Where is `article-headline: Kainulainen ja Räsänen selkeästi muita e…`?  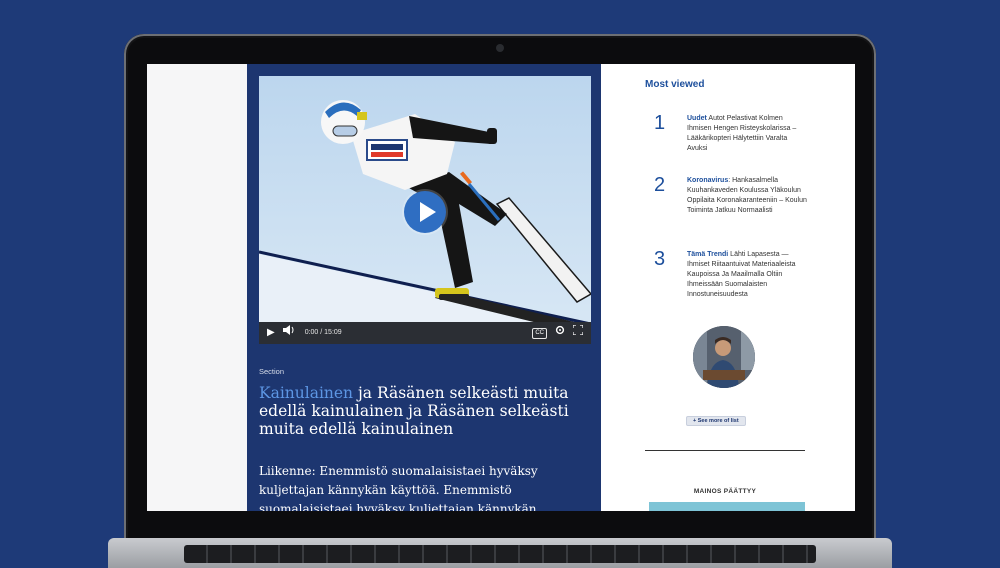 article-headline: Kainulainen ja Räsänen selkeästi muita e… is located at coordinates (419, 411).